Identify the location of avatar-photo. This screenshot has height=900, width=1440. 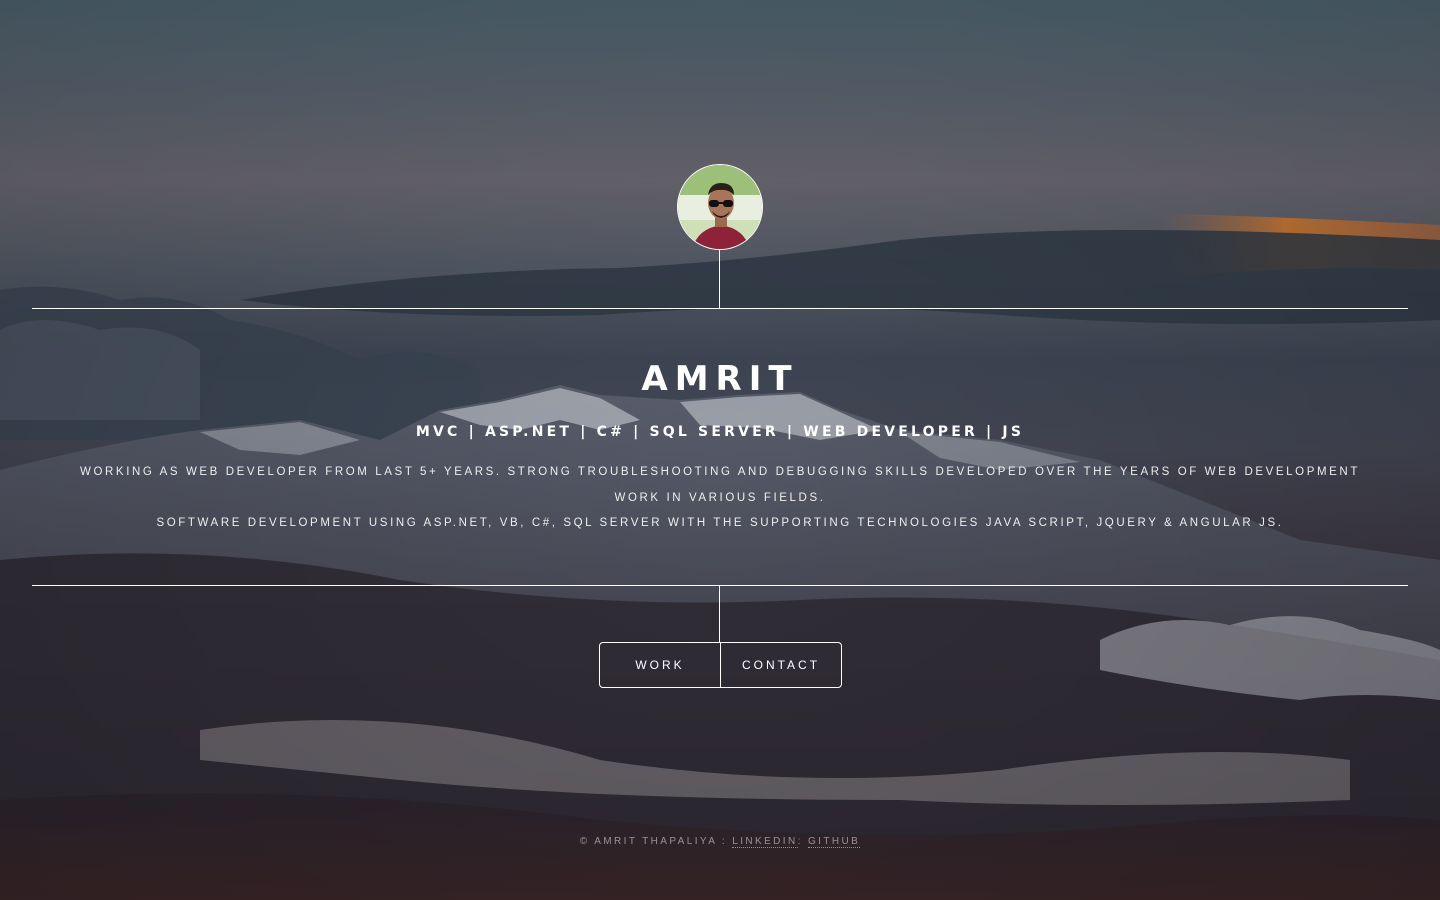
(720, 207).